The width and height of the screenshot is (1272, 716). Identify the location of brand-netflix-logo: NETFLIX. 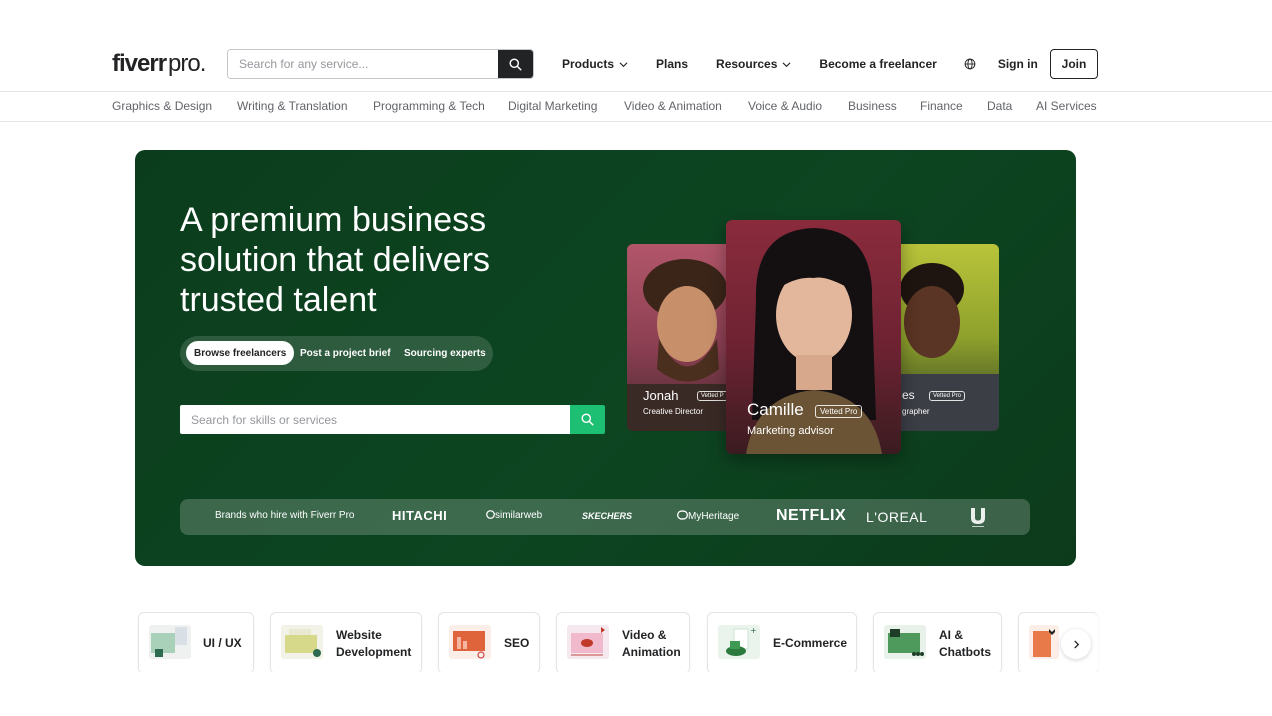
(811, 515).